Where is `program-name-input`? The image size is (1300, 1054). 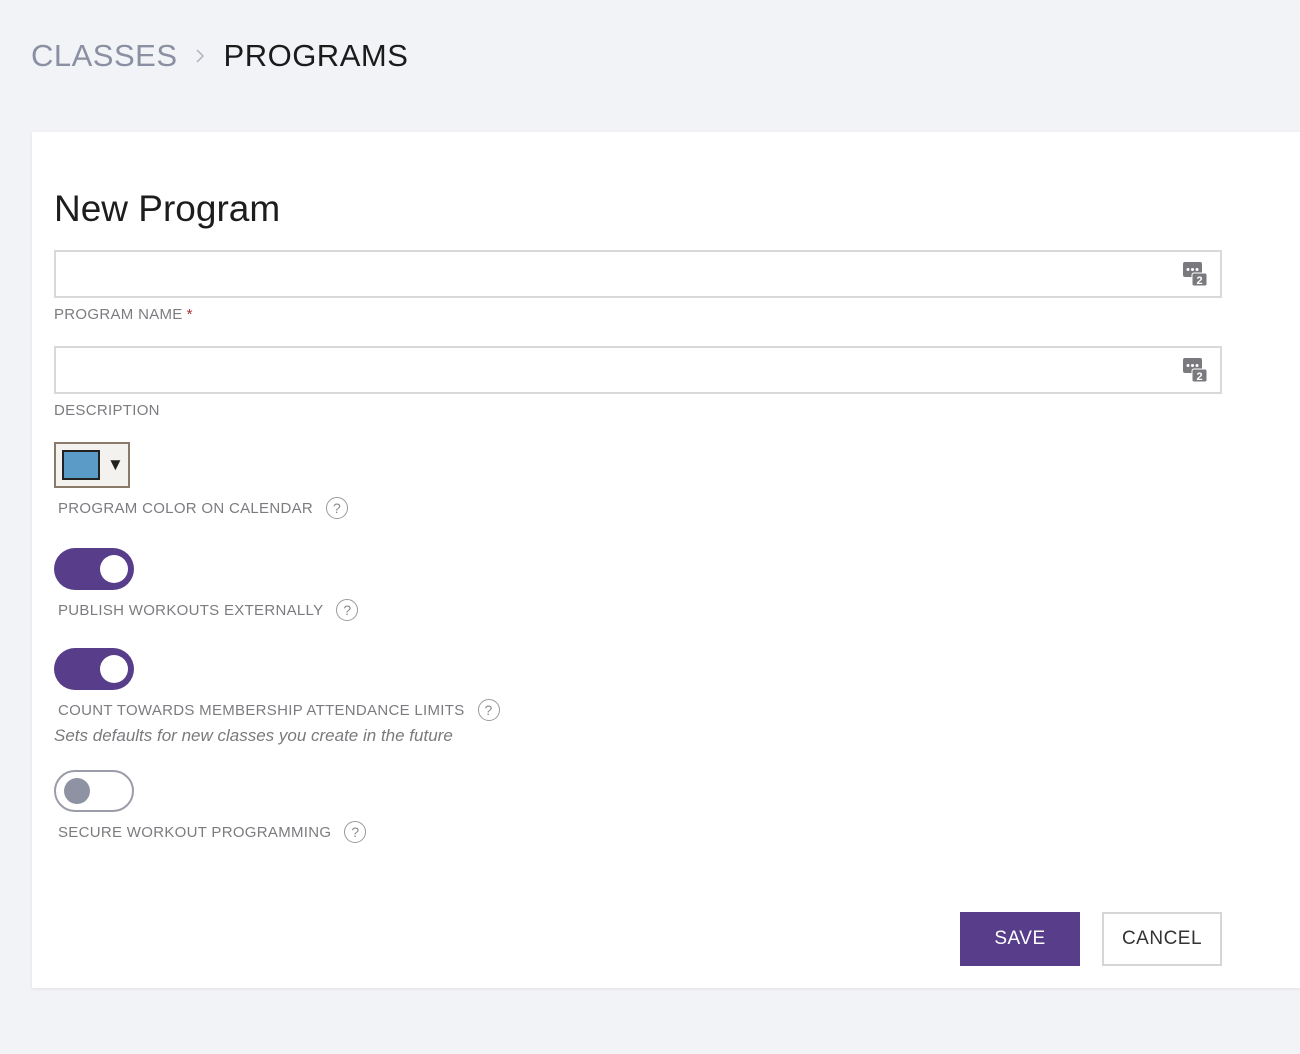
program-name-input is located at coordinates (638, 274).